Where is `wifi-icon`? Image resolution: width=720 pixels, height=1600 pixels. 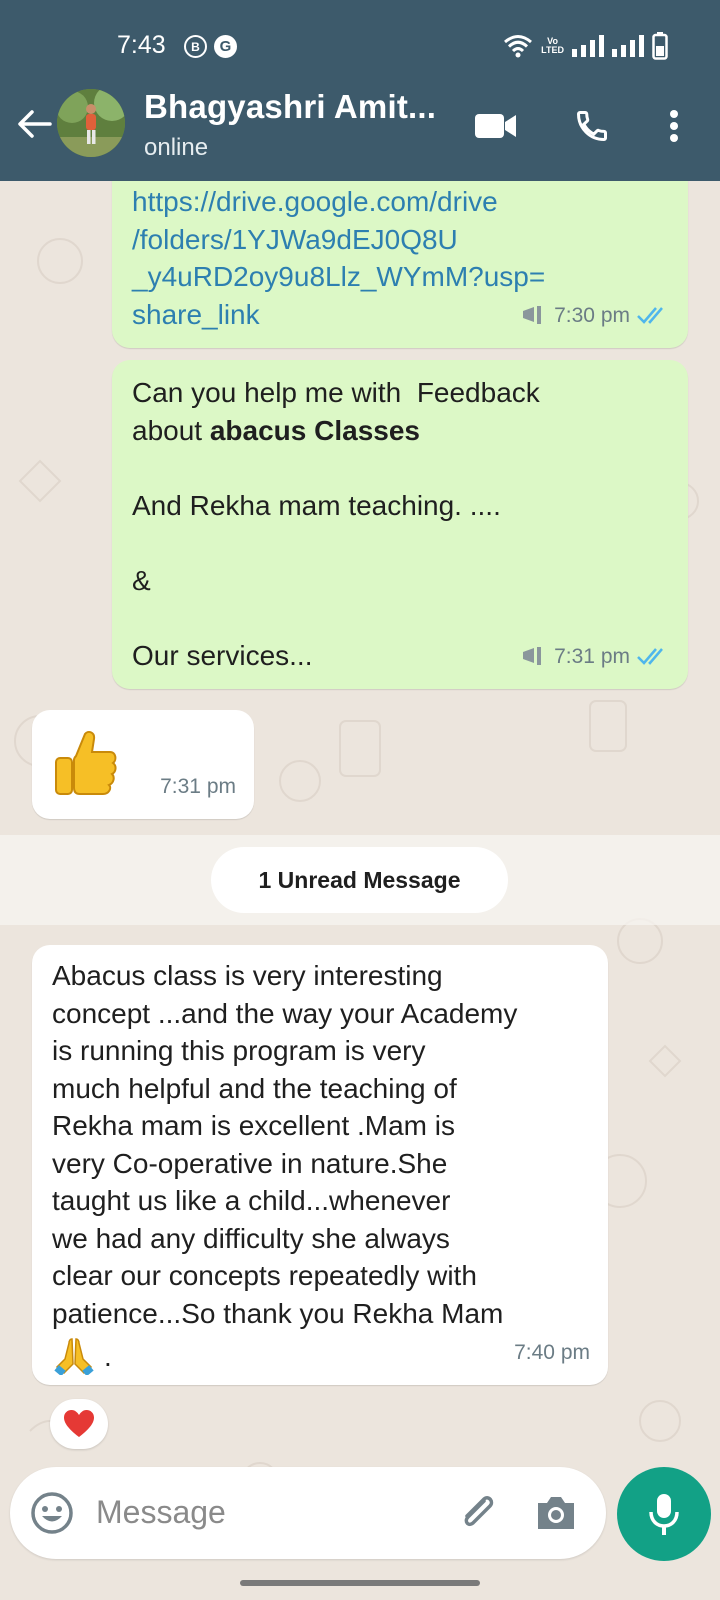
wifi-icon is located at coordinates (518, 46).